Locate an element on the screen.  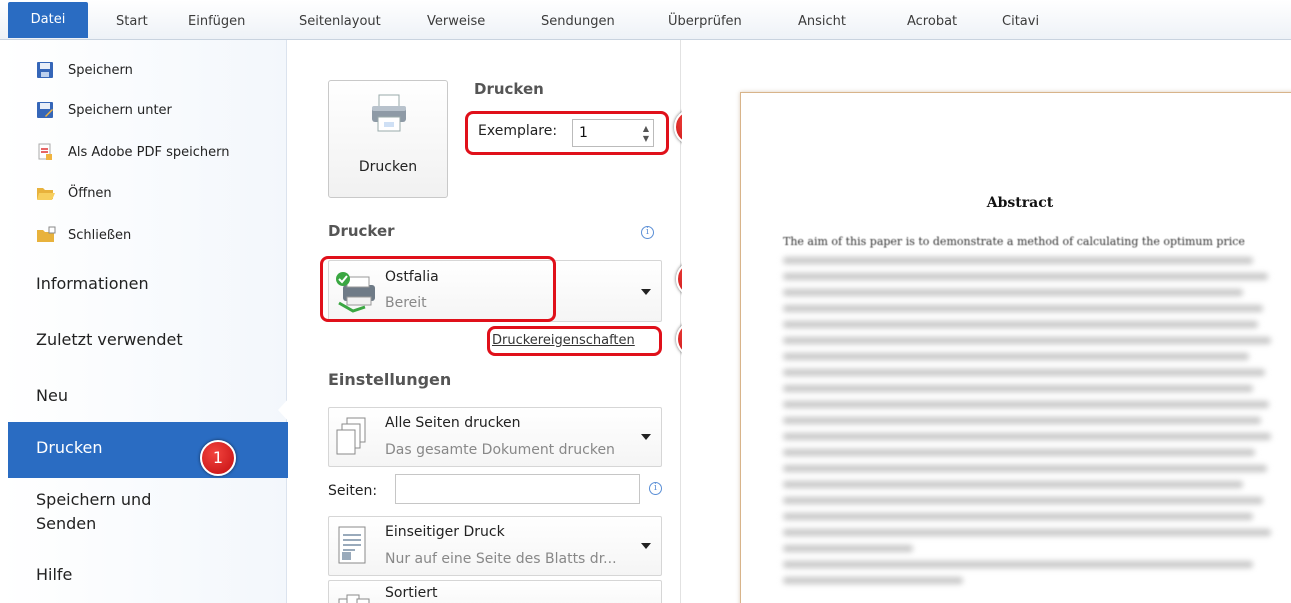
preview-abstract-title: Abstract is located at coordinates (1020, 203).